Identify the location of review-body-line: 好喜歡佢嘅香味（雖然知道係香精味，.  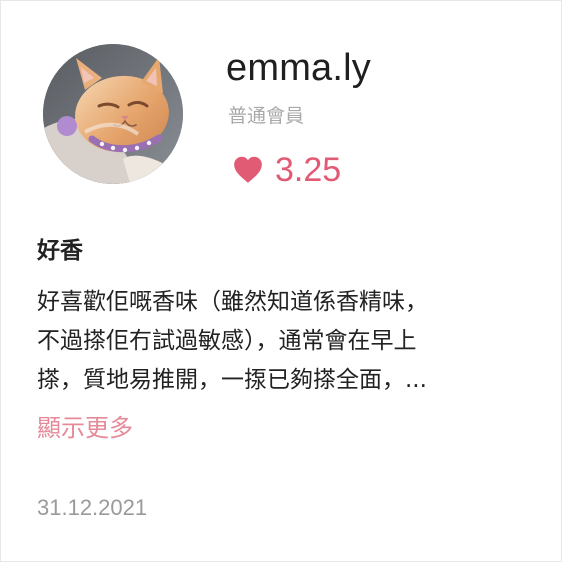
(232, 302).